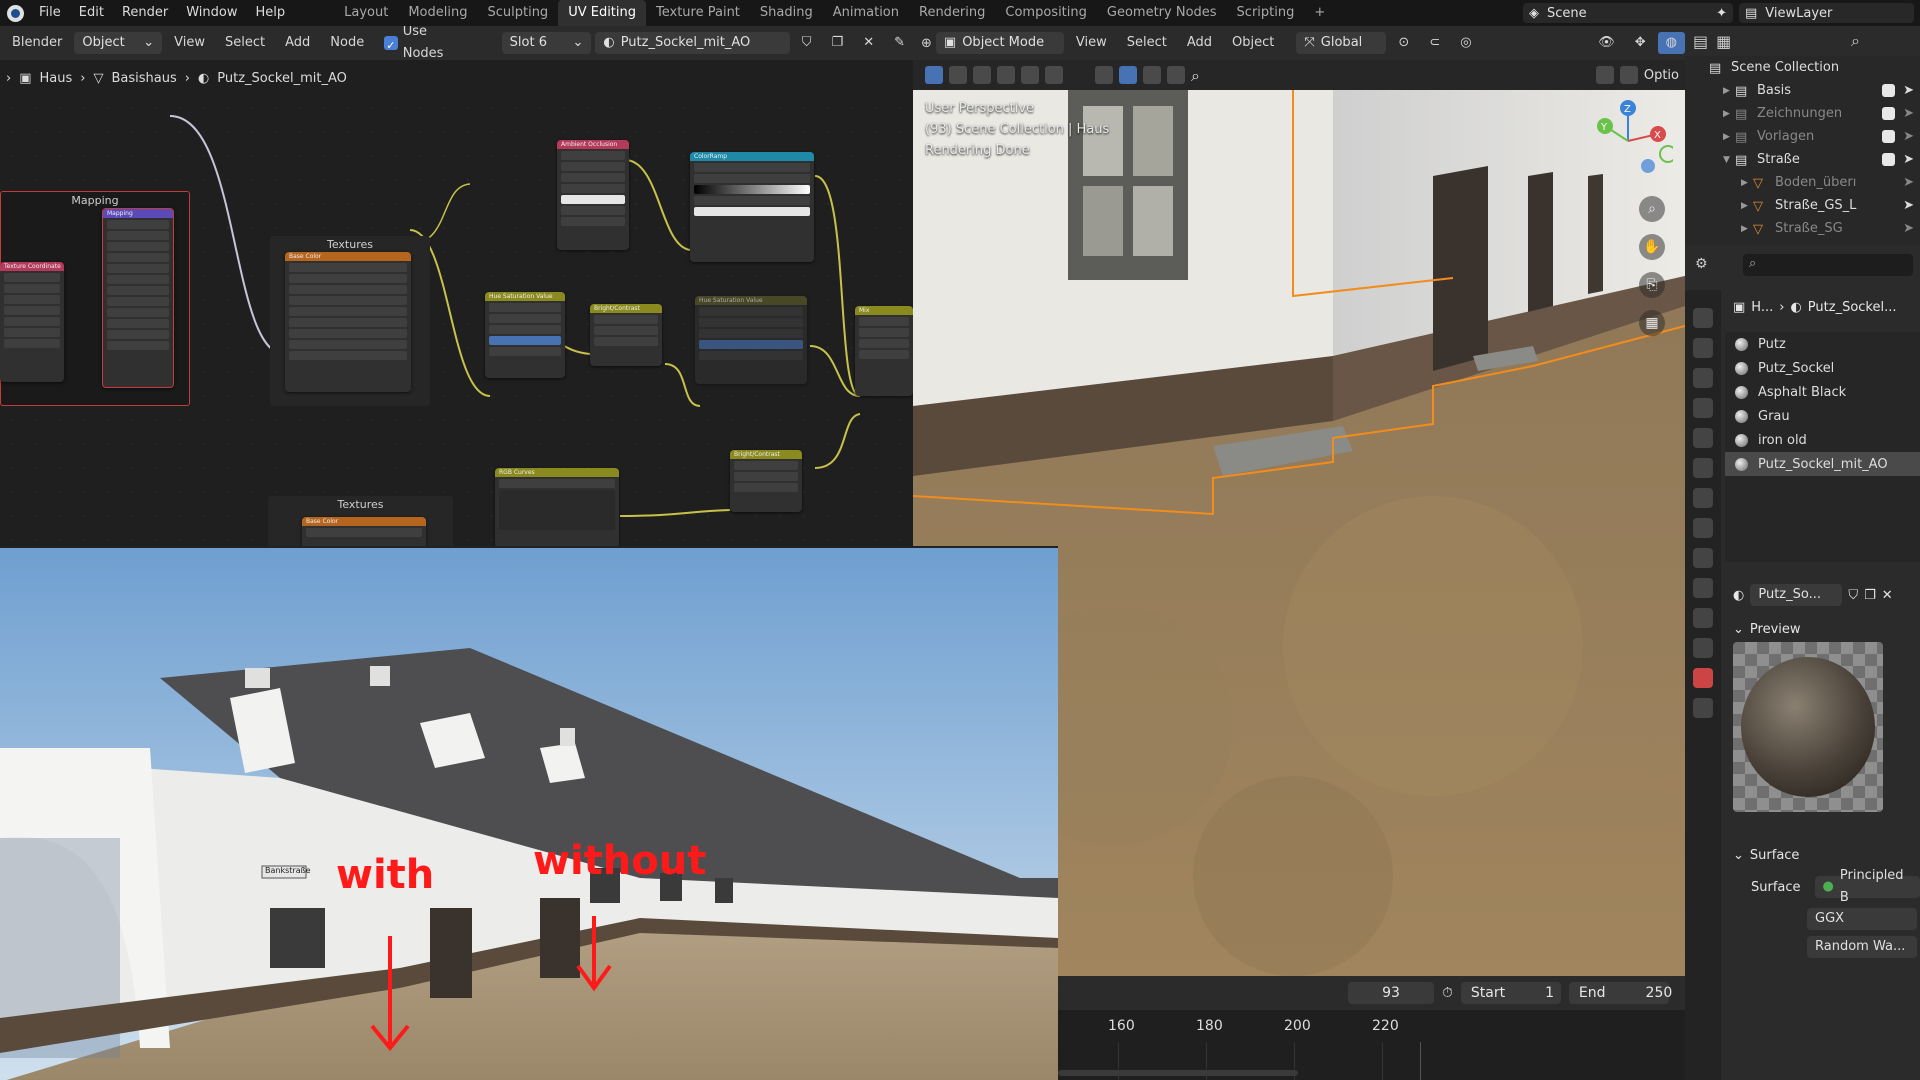  I want to click on outliner-item-strasse-gs: ▶ ▽ Straße_GS_L ➤, so click(1802, 205).